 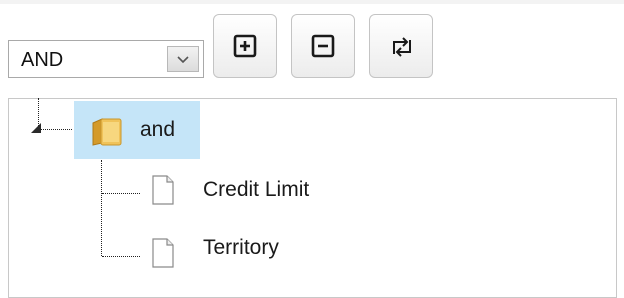 I want to click on minus-square-icon, so click(x=323, y=46).